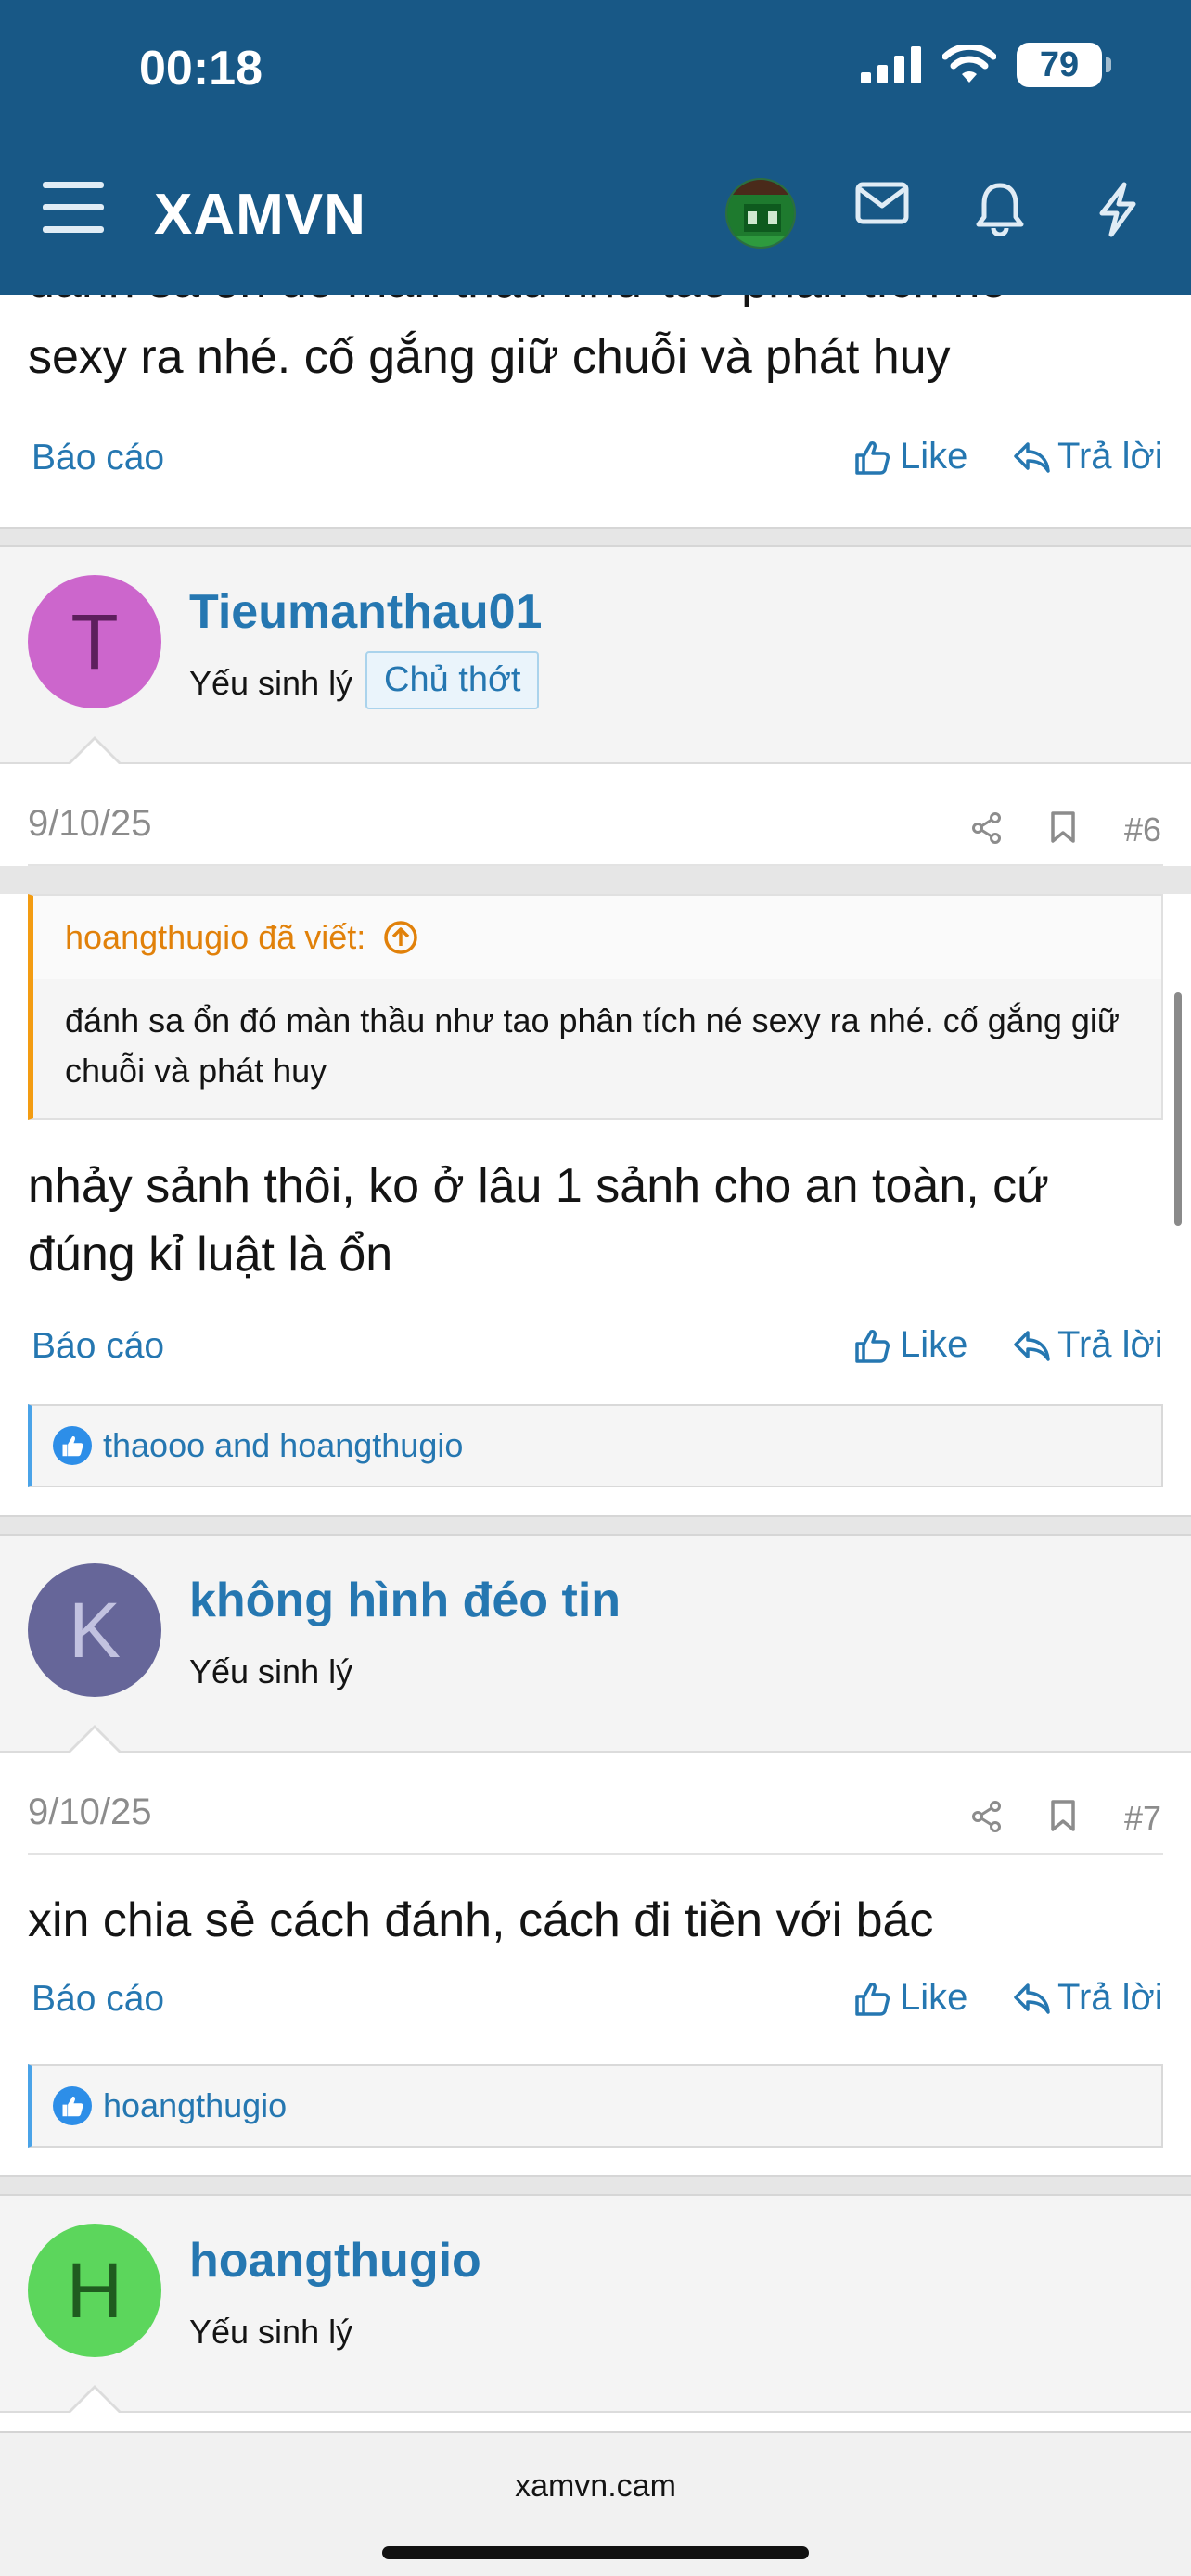 The height and width of the screenshot is (2576, 1191). I want to click on app-header: 00:18 79 XAMVN, so click(595, 147).